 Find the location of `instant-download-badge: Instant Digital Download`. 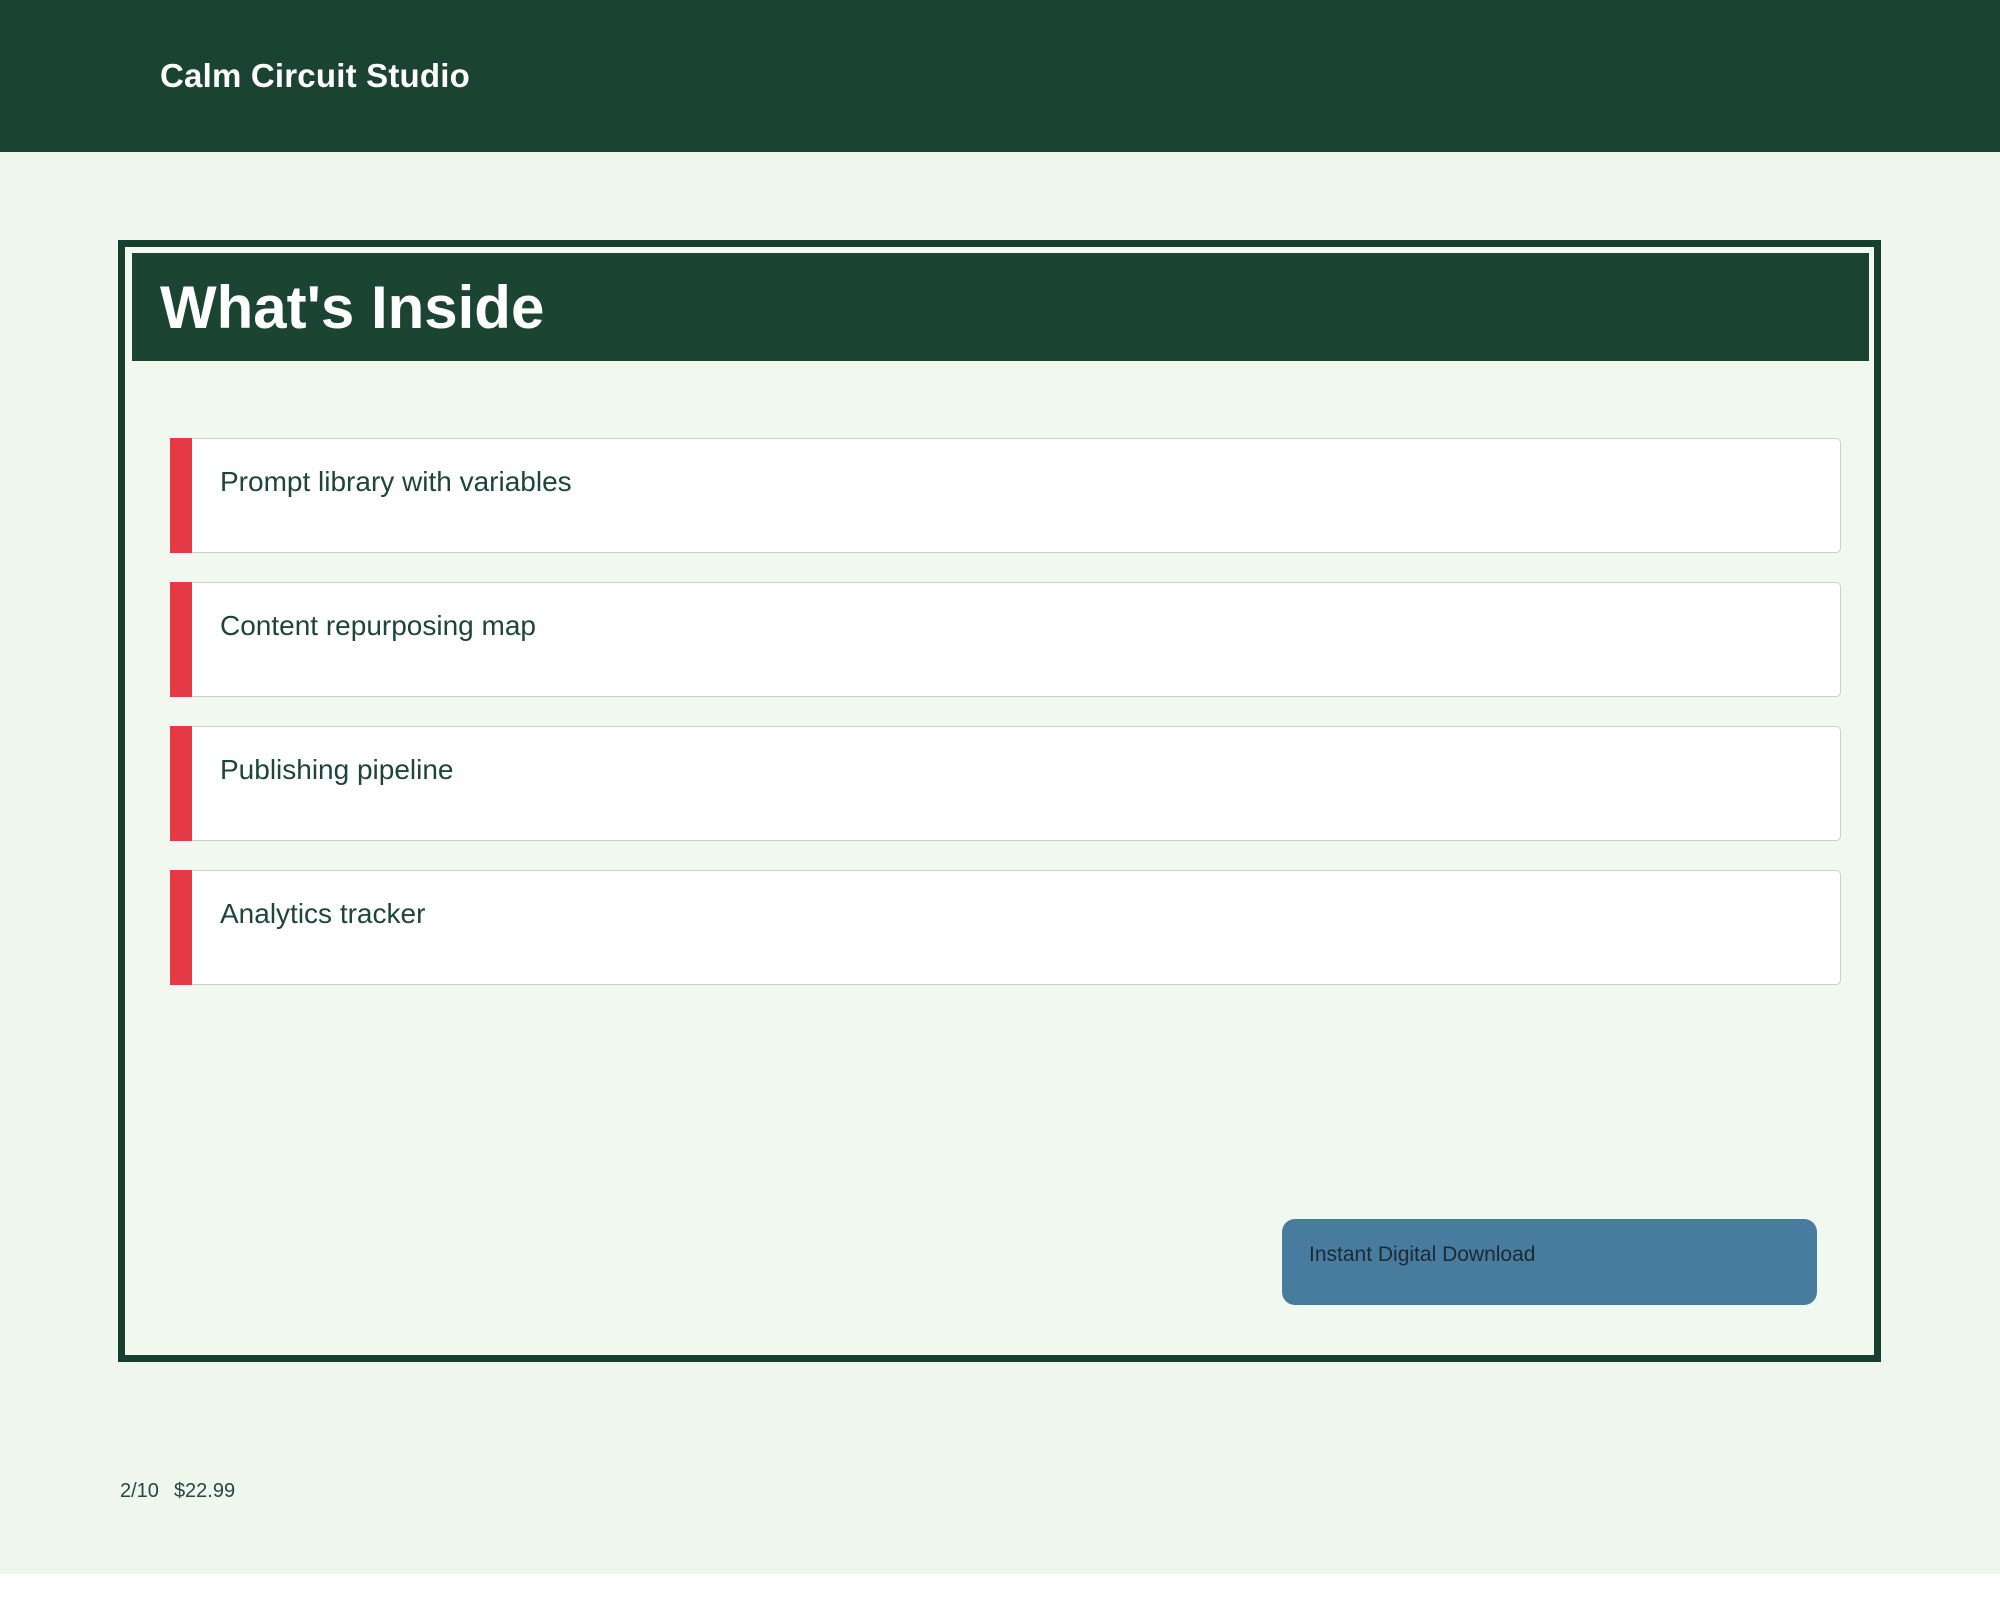

instant-download-badge: Instant Digital Download is located at coordinates (1549, 1262).